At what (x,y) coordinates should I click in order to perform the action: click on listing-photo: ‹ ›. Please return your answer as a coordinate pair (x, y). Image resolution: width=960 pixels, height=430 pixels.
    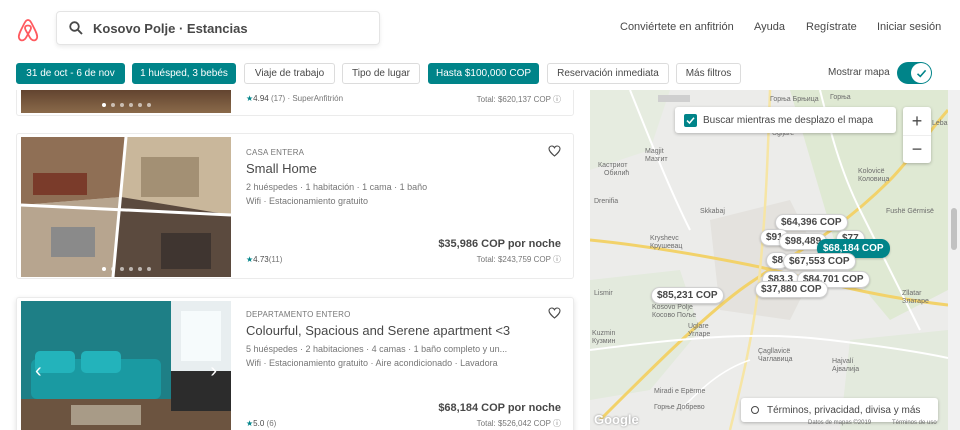
    Looking at the image, I should click on (126, 365).